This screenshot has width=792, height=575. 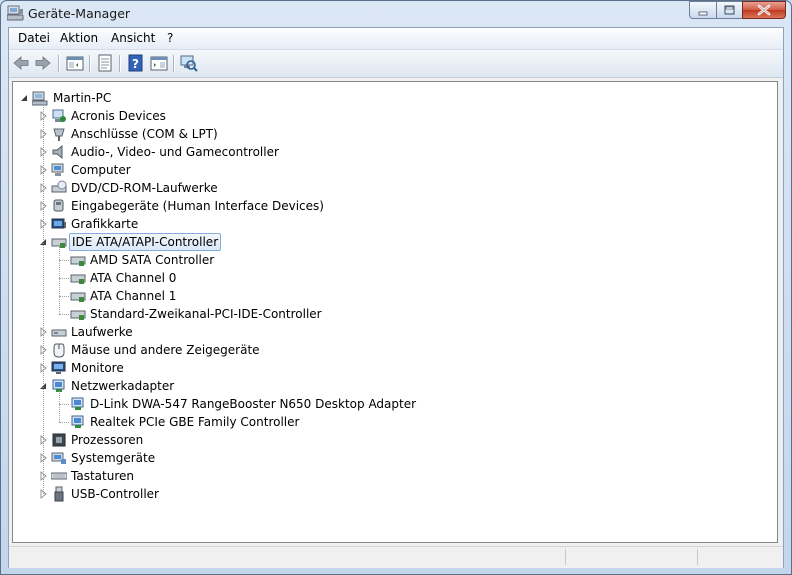 What do you see at coordinates (175, 152) in the screenshot?
I see `tree-category-label: Audio-, Video- und Gamecontroller` at bounding box center [175, 152].